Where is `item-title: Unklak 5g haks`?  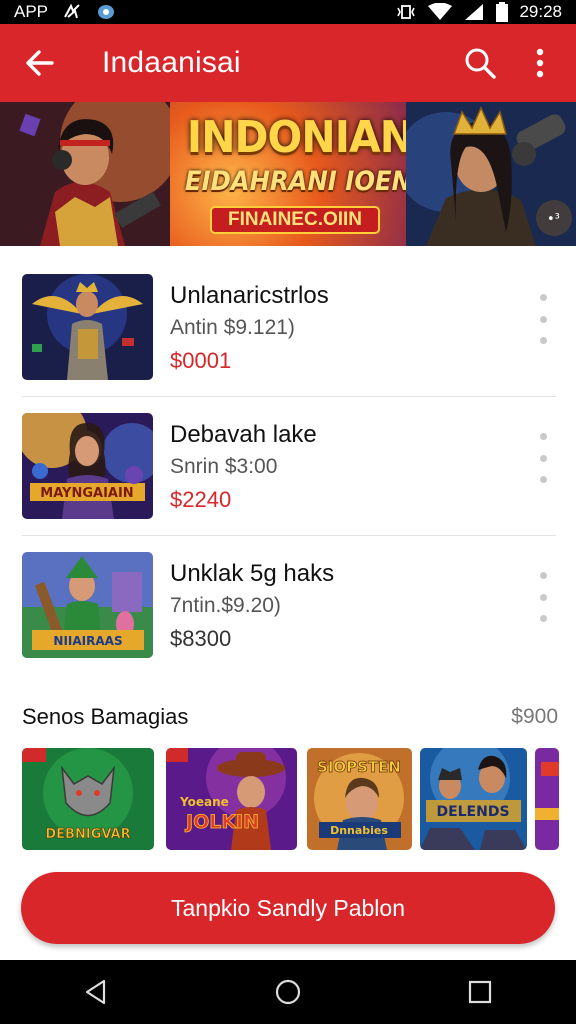 item-title: Unklak 5g haks is located at coordinates (252, 573).